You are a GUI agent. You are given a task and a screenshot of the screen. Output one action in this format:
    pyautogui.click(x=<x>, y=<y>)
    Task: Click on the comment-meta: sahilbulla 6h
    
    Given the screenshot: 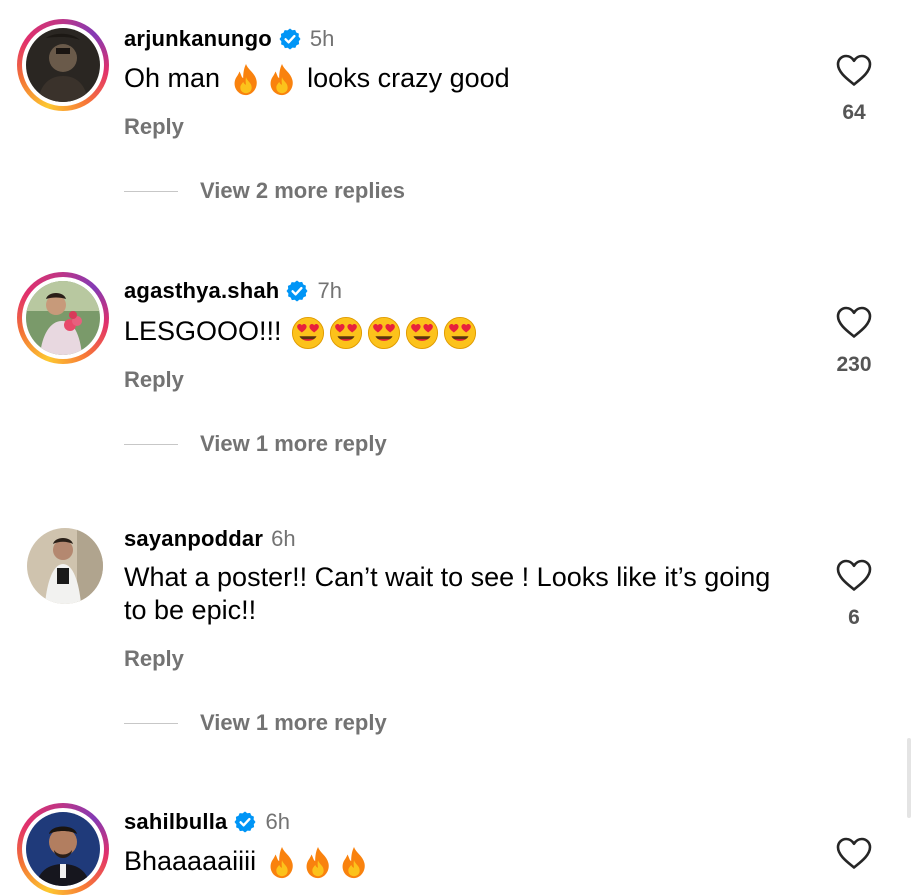 What is the action you would take?
    pyautogui.click(x=207, y=822)
    